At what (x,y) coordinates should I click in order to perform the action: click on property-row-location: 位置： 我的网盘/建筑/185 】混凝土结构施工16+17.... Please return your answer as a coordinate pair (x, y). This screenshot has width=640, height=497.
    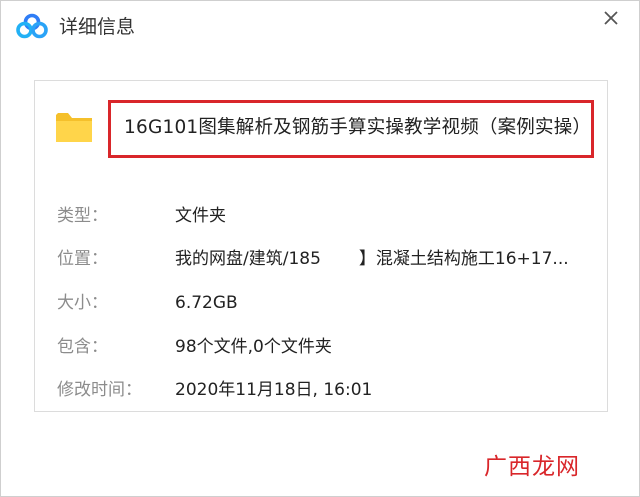
    Looking at the image, I should click on (327, 259).